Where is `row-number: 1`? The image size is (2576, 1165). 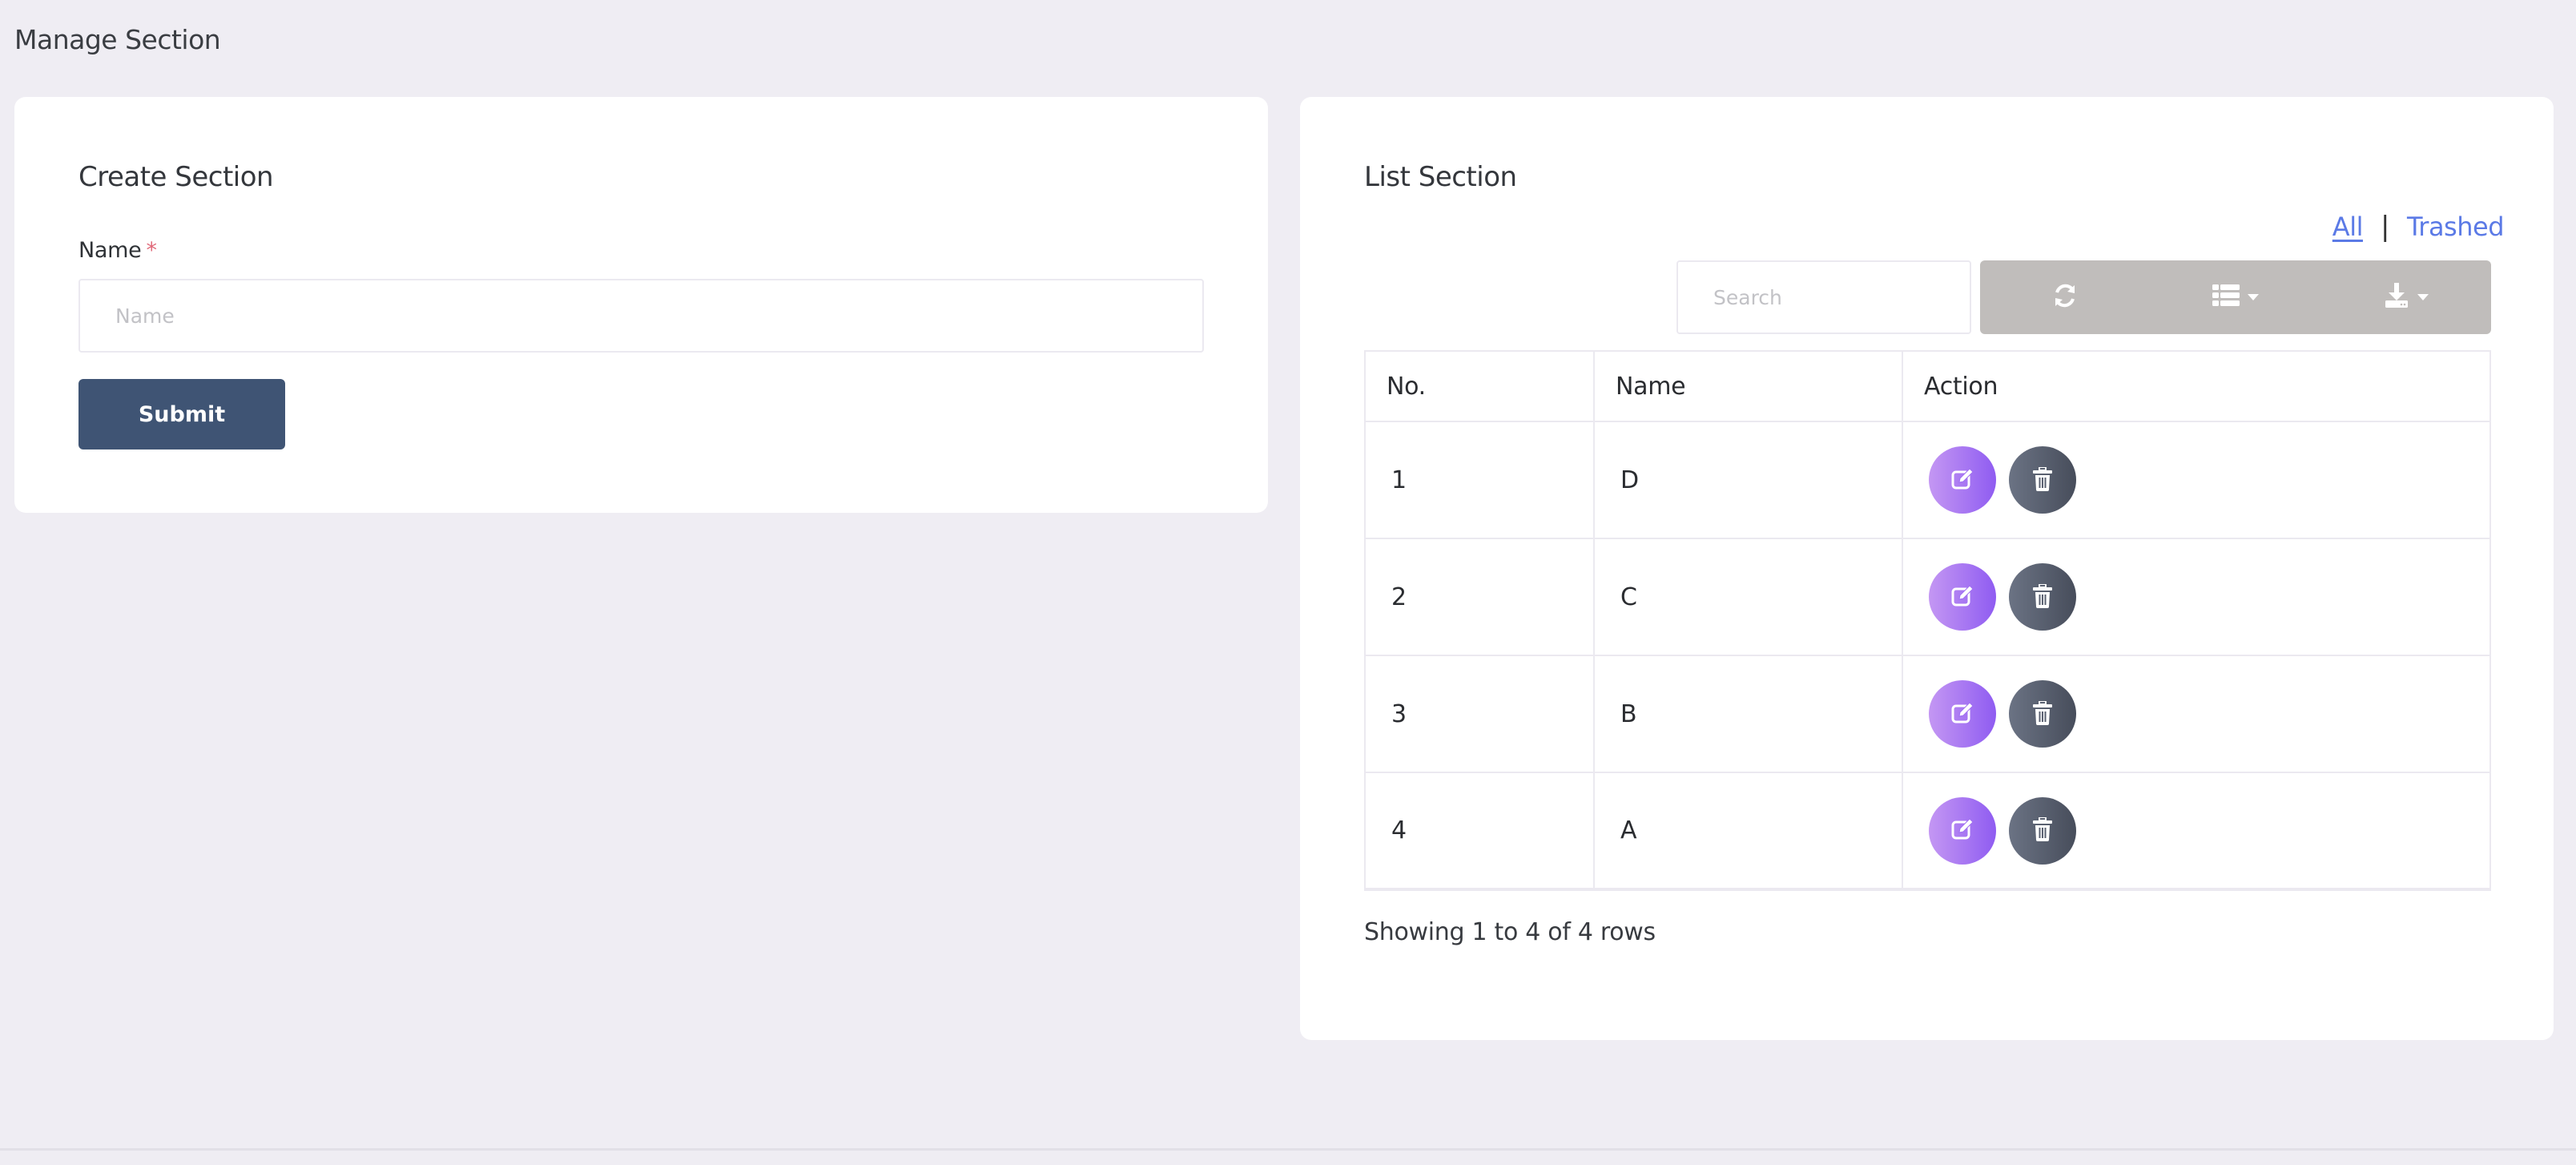 row-number: 1 is located at coordinates (1479, 480).